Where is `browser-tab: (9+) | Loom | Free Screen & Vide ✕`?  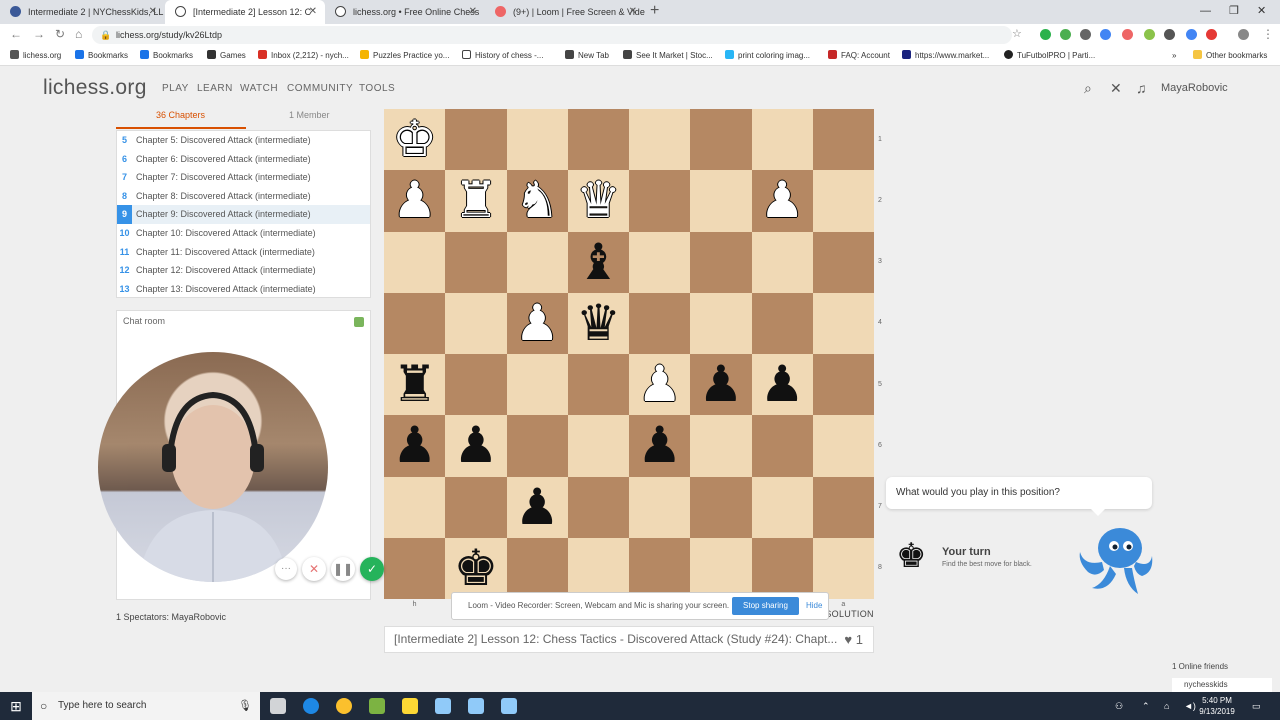
browser-tab: (9+) | Loom | Free Screen & Vide ✕ is located at coordinates (565, 12).